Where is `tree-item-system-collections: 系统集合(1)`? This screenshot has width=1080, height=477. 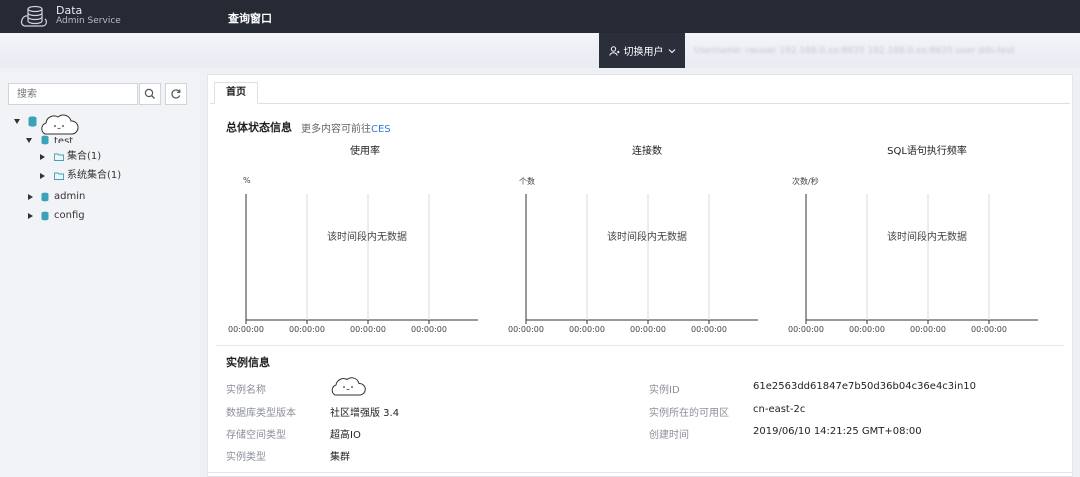
tree-item-system-collections: 系统集合(1) is located at coordinates (94, 176).